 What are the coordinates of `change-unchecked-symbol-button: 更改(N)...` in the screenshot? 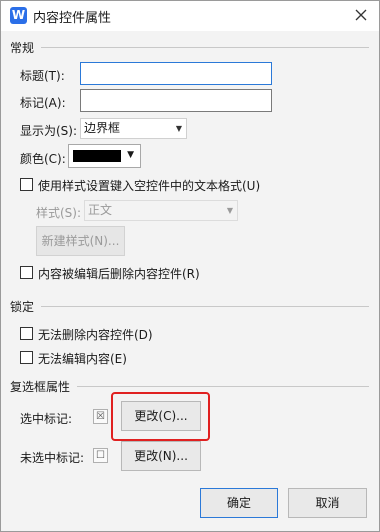 It's located at (161, 456).